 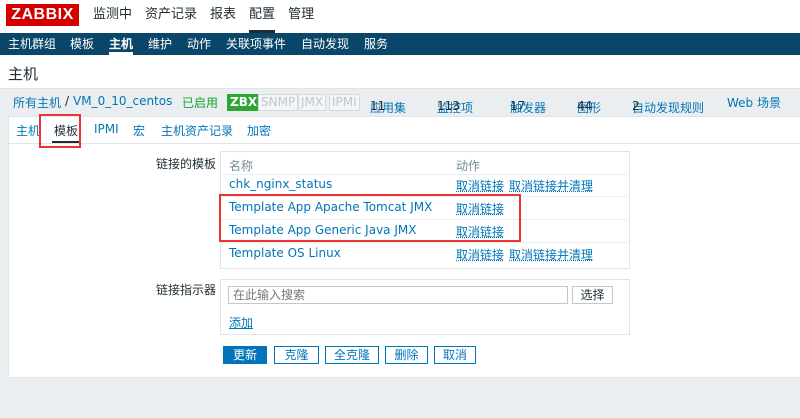 I want to click on column-action: 动作, so click(x=468, y=166).